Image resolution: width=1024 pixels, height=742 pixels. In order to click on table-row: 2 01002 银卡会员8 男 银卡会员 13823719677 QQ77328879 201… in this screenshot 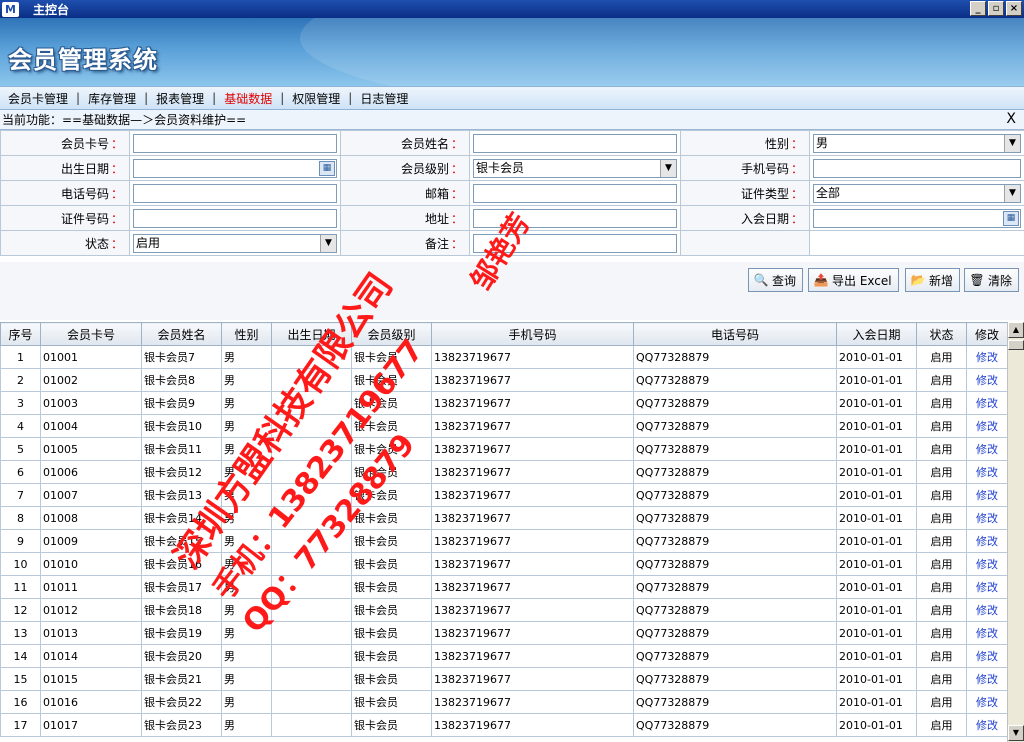, I will do `click(503, 380)`.